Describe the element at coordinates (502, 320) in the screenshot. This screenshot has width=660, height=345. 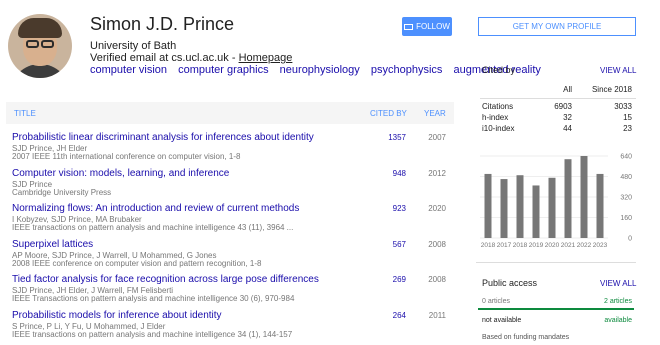
I see `not-available-label: not available` at that location.